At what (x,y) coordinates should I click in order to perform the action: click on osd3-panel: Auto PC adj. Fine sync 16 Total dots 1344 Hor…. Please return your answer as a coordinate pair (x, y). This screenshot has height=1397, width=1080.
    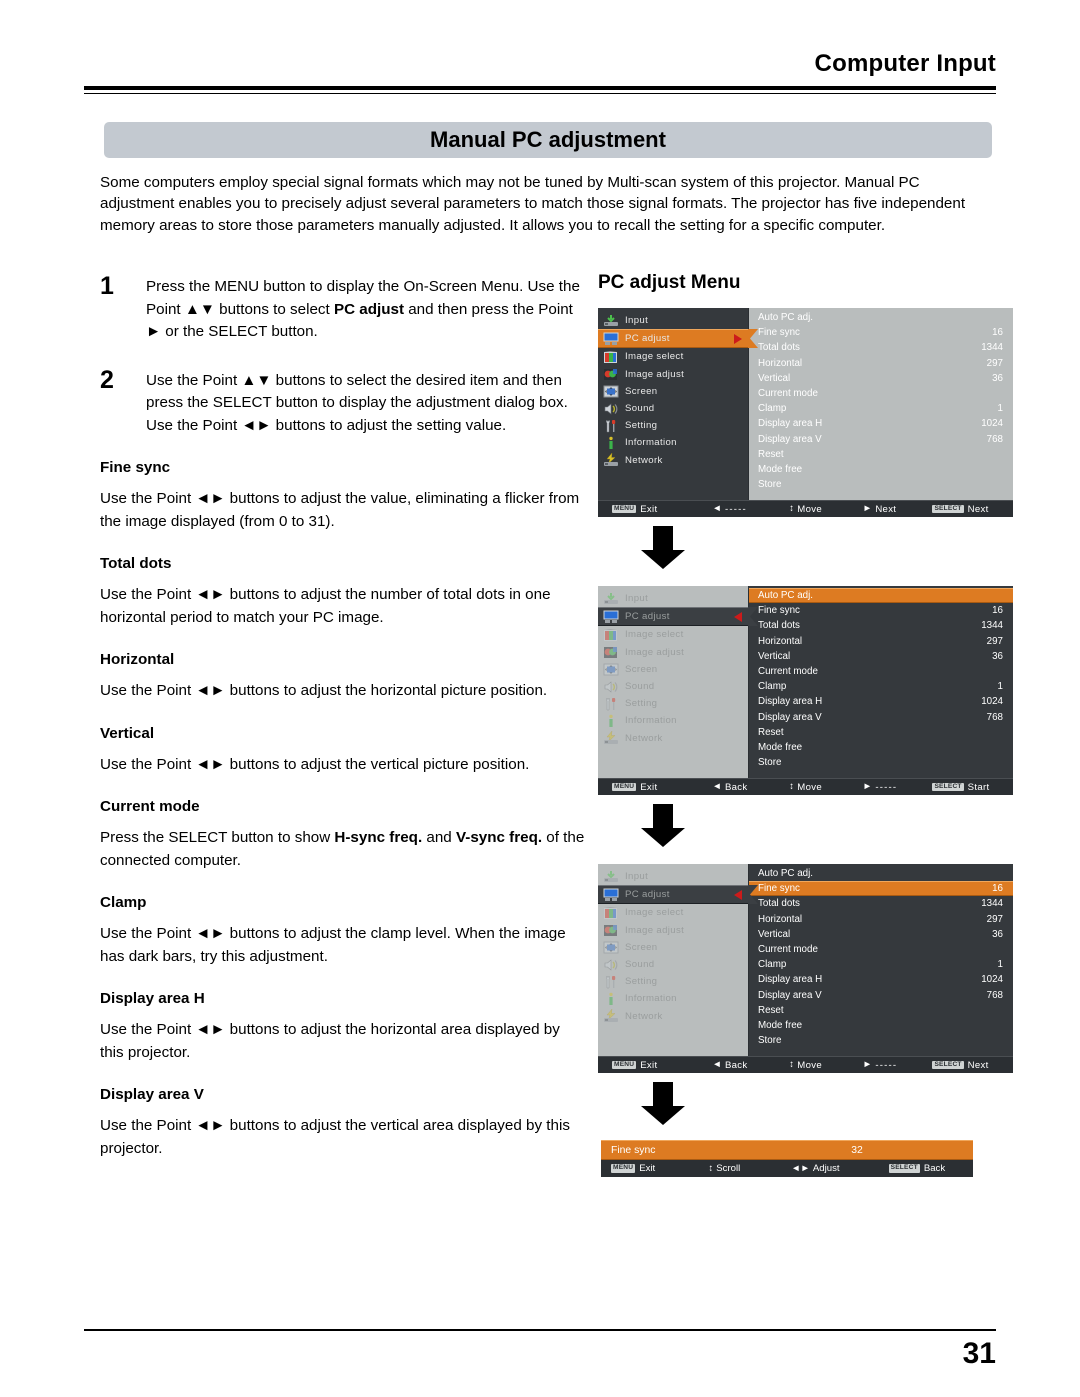
    Looking at the image, I should click on (881, 960).